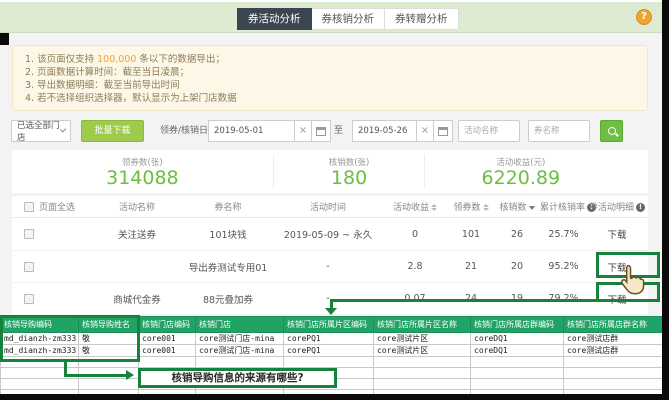  What do you see at coordinates (334, 397) in the screenshot?
I see `frame-edge-bottom` at bounding box center [334, 397].